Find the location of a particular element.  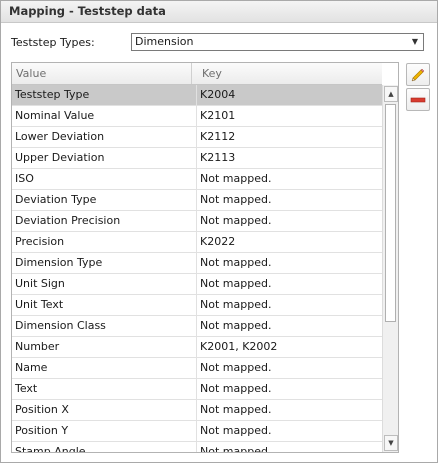

table-row: Deviation Type Not mapped. is located at coordinates (197, 200).